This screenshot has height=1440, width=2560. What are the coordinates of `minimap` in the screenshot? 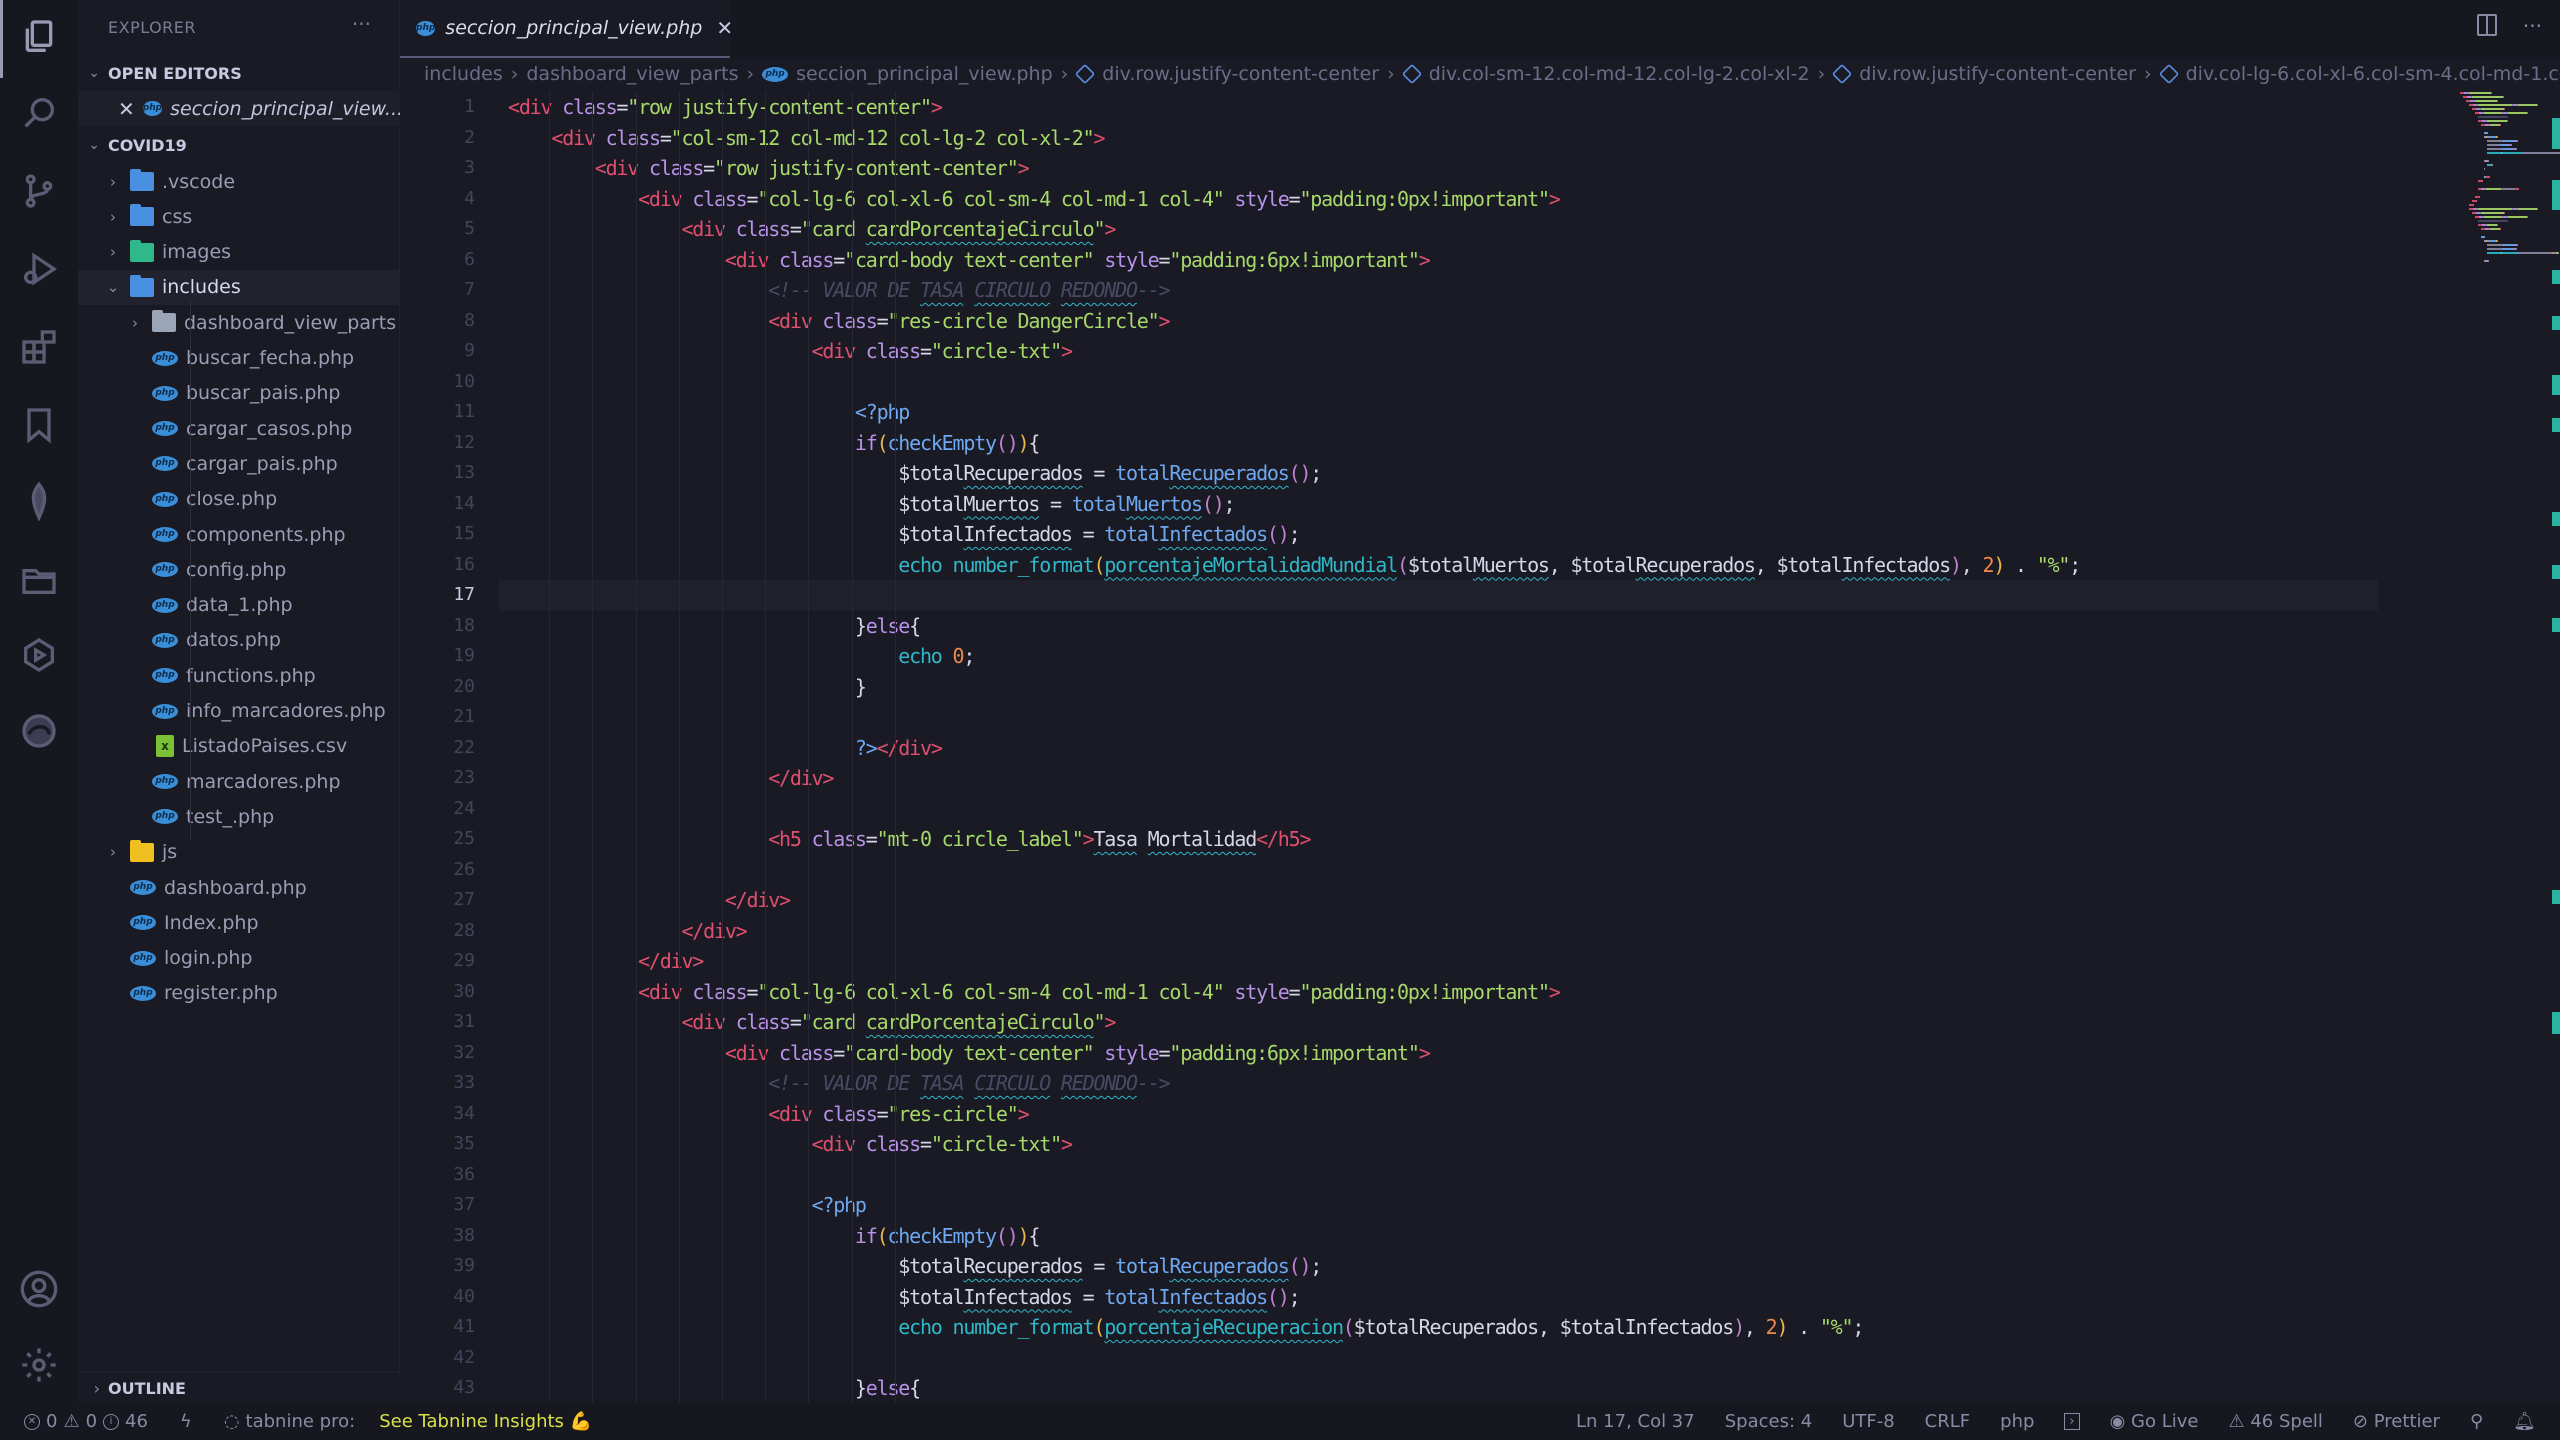 It's located at (2510, 282).